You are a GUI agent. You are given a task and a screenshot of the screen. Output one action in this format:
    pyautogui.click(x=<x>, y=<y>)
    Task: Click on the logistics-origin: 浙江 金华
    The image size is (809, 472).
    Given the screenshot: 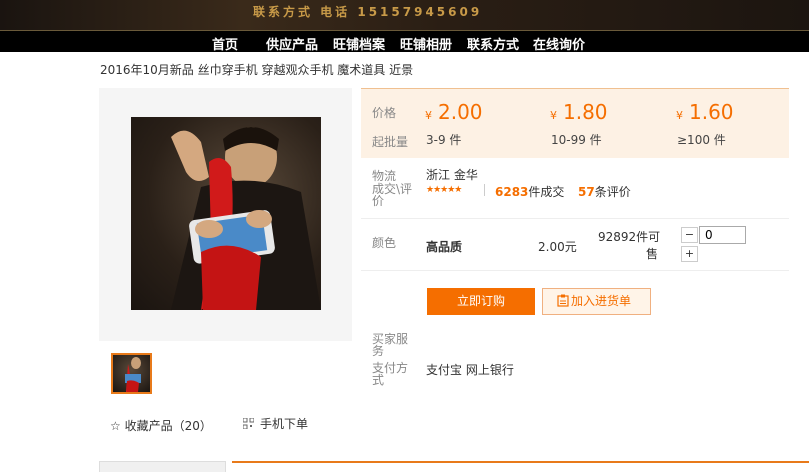 What is the action you would take?
    pyautogui.click(x=452, y=175)
    